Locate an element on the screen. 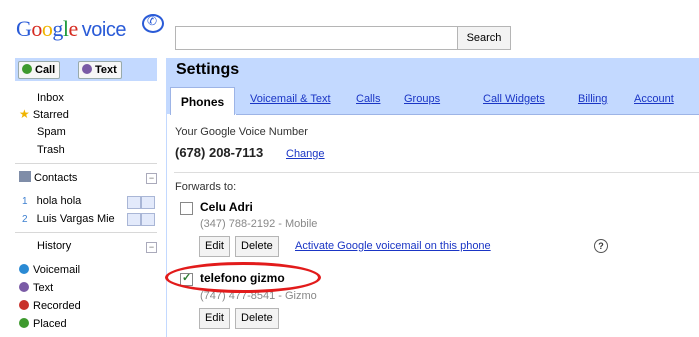 The height and width of the screenshot is (337, 699). change-number-link: Change is located at coordinates (305, 154).